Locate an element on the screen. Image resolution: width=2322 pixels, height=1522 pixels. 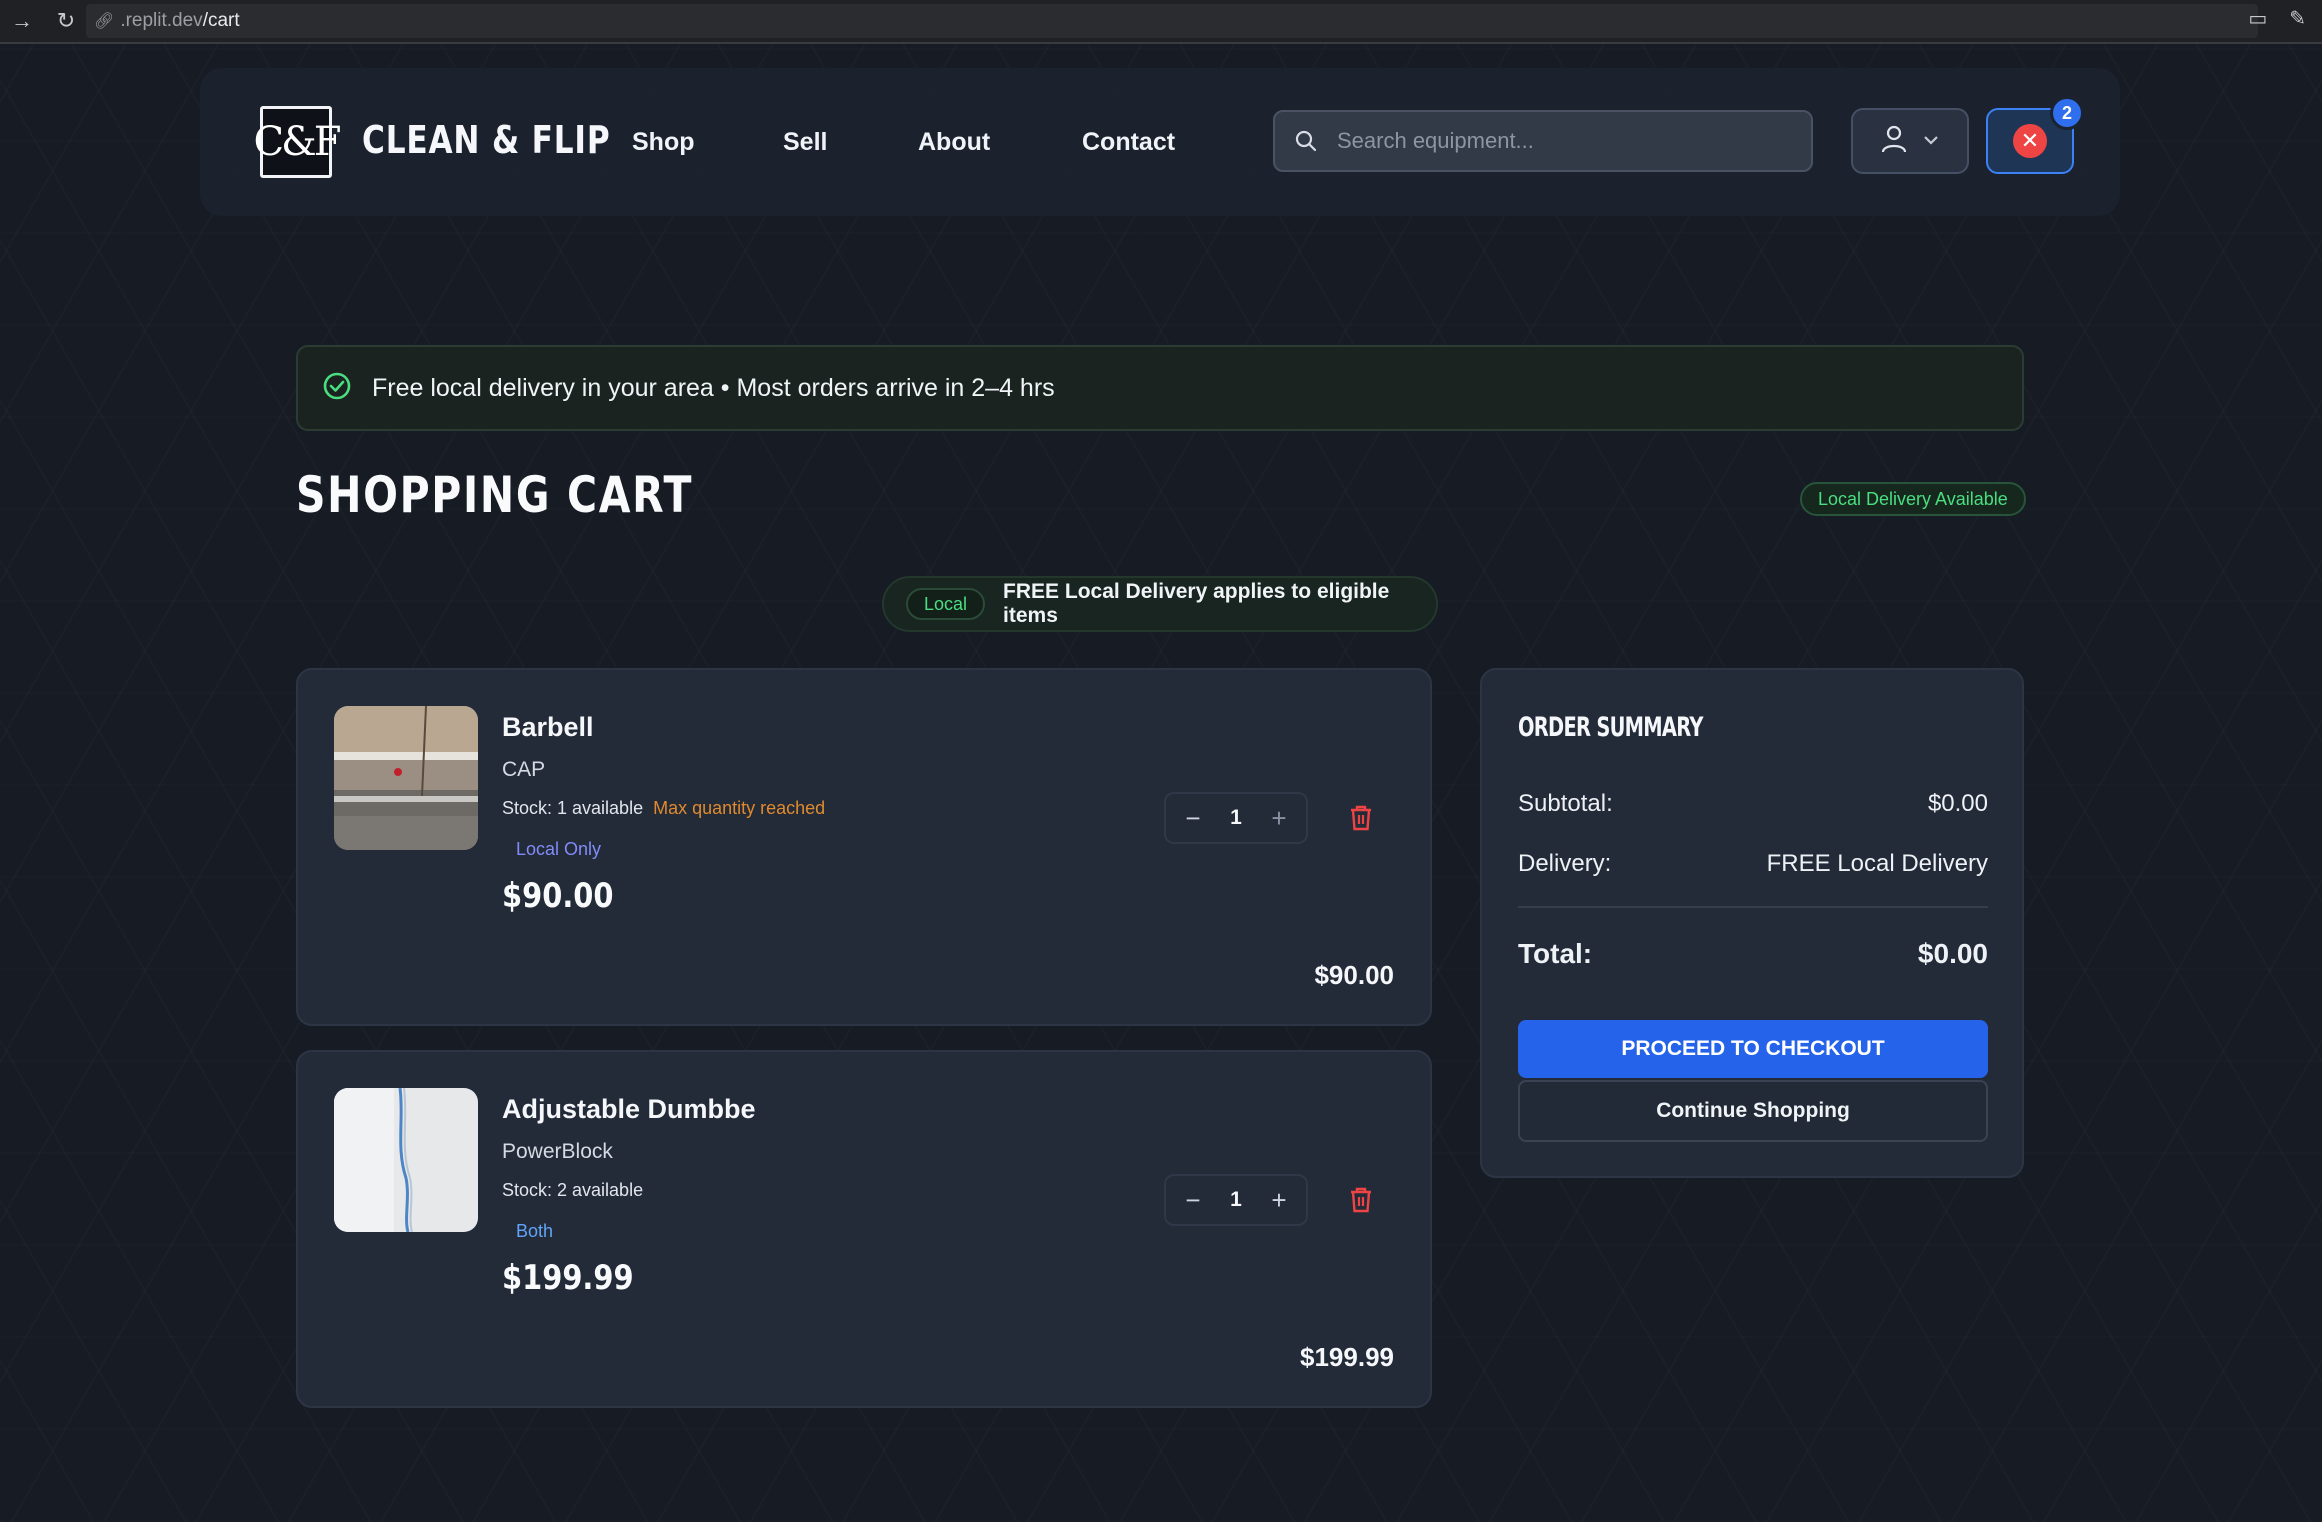
local-tag: Local is located at coordinates (946, 604).